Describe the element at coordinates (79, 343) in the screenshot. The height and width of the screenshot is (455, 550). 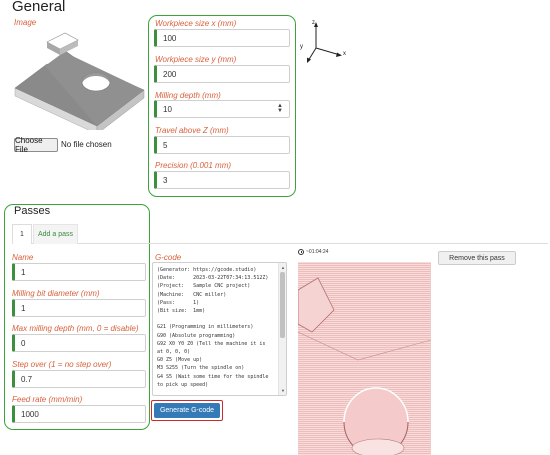
I see `max-depth-input: 0` at that location.